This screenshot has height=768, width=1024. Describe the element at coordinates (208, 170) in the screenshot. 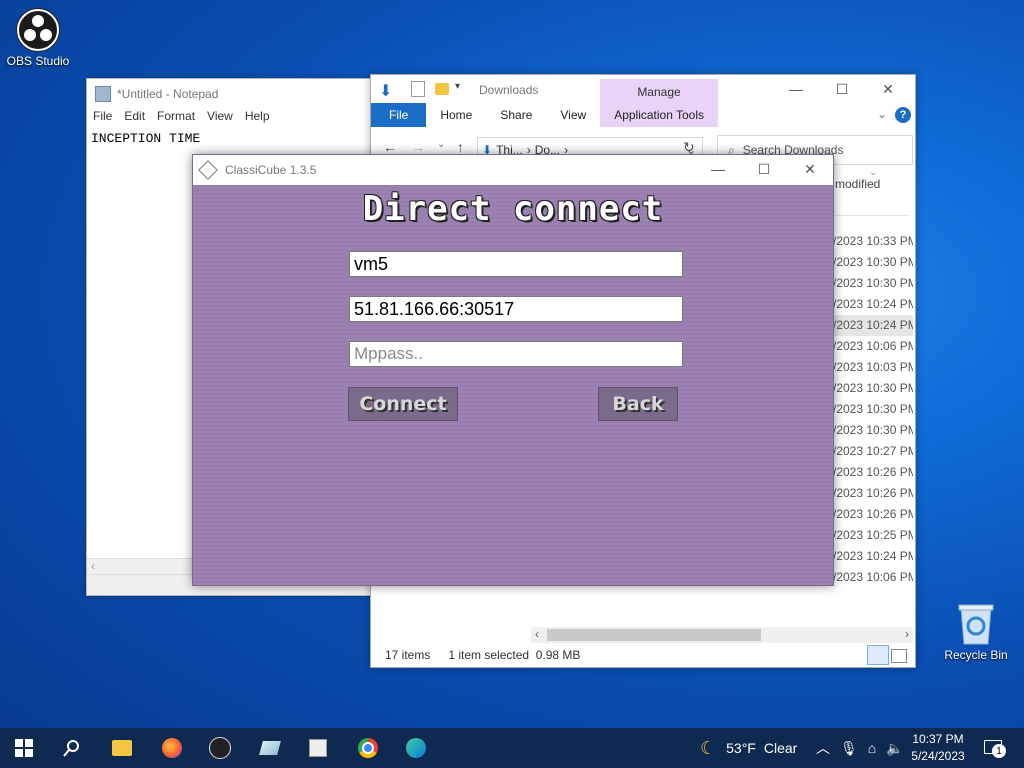

I see `classicube-cube-icon` at that location.